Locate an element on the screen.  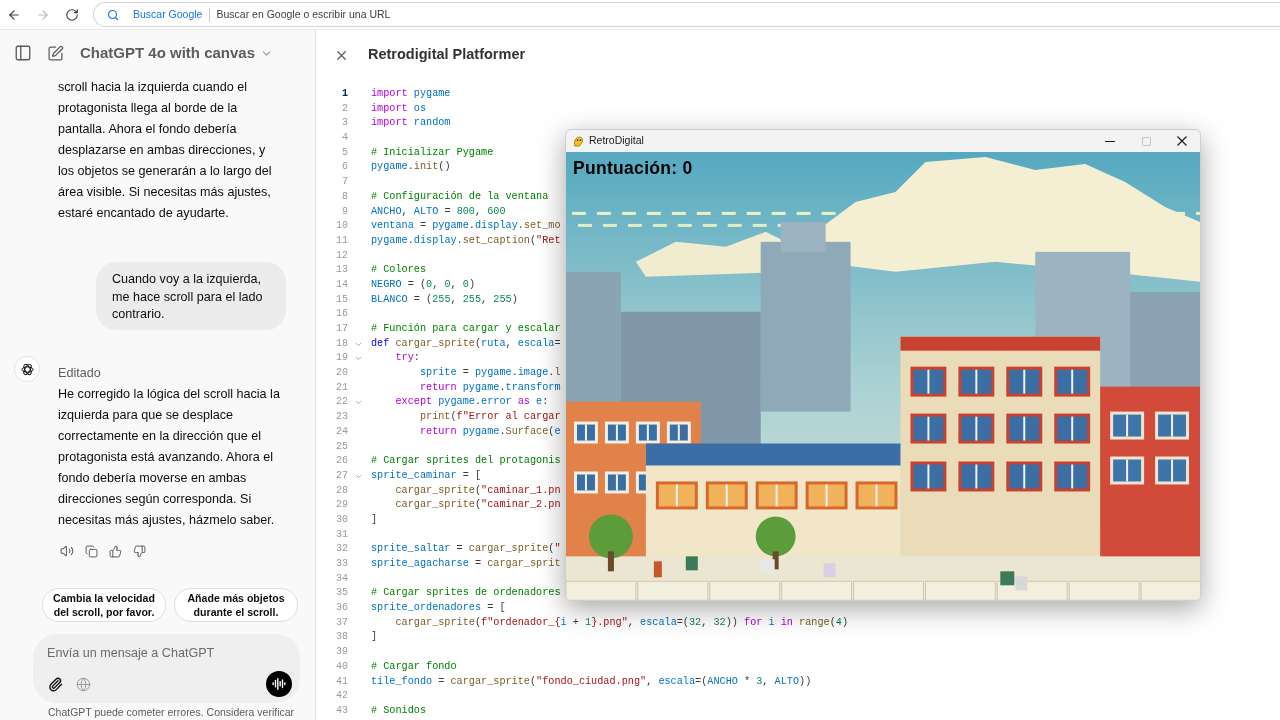
line-number: 6 is located at coordinates (345, 167).